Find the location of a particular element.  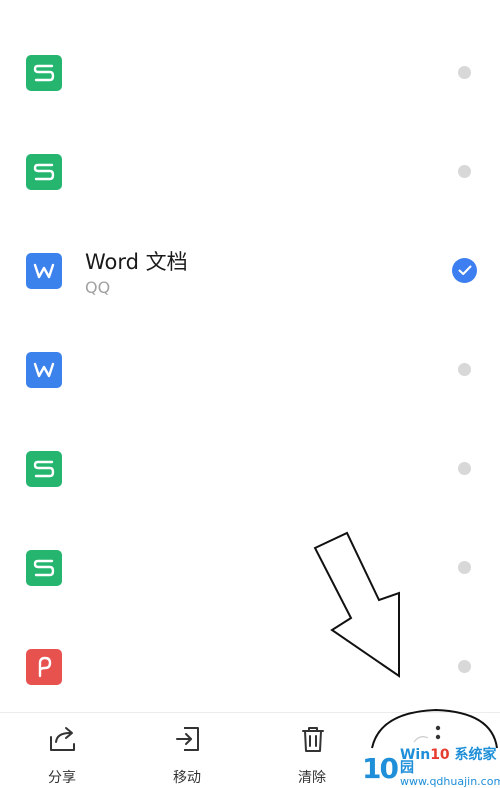

watermark-title: Win10 系统家园 is located at coordinates (448, 761).